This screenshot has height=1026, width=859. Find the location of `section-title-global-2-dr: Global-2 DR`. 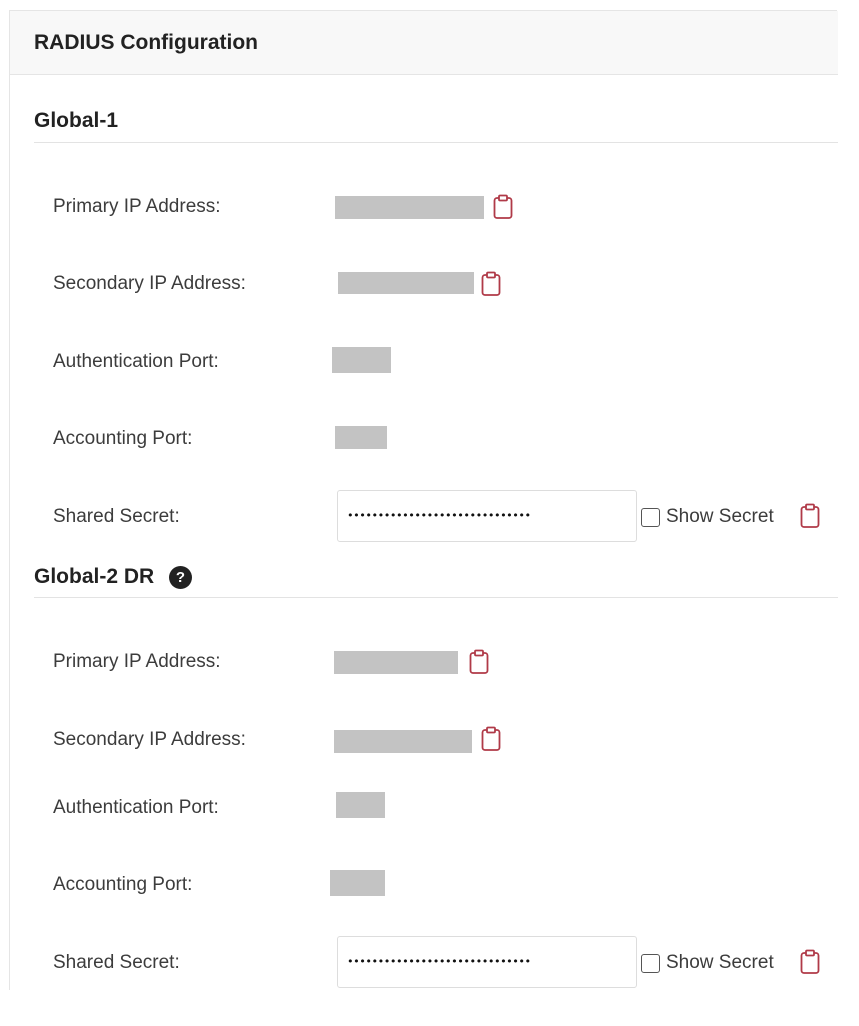

section-title-global-2-dr: Global-2 DR is located at coordinates (94, 576).